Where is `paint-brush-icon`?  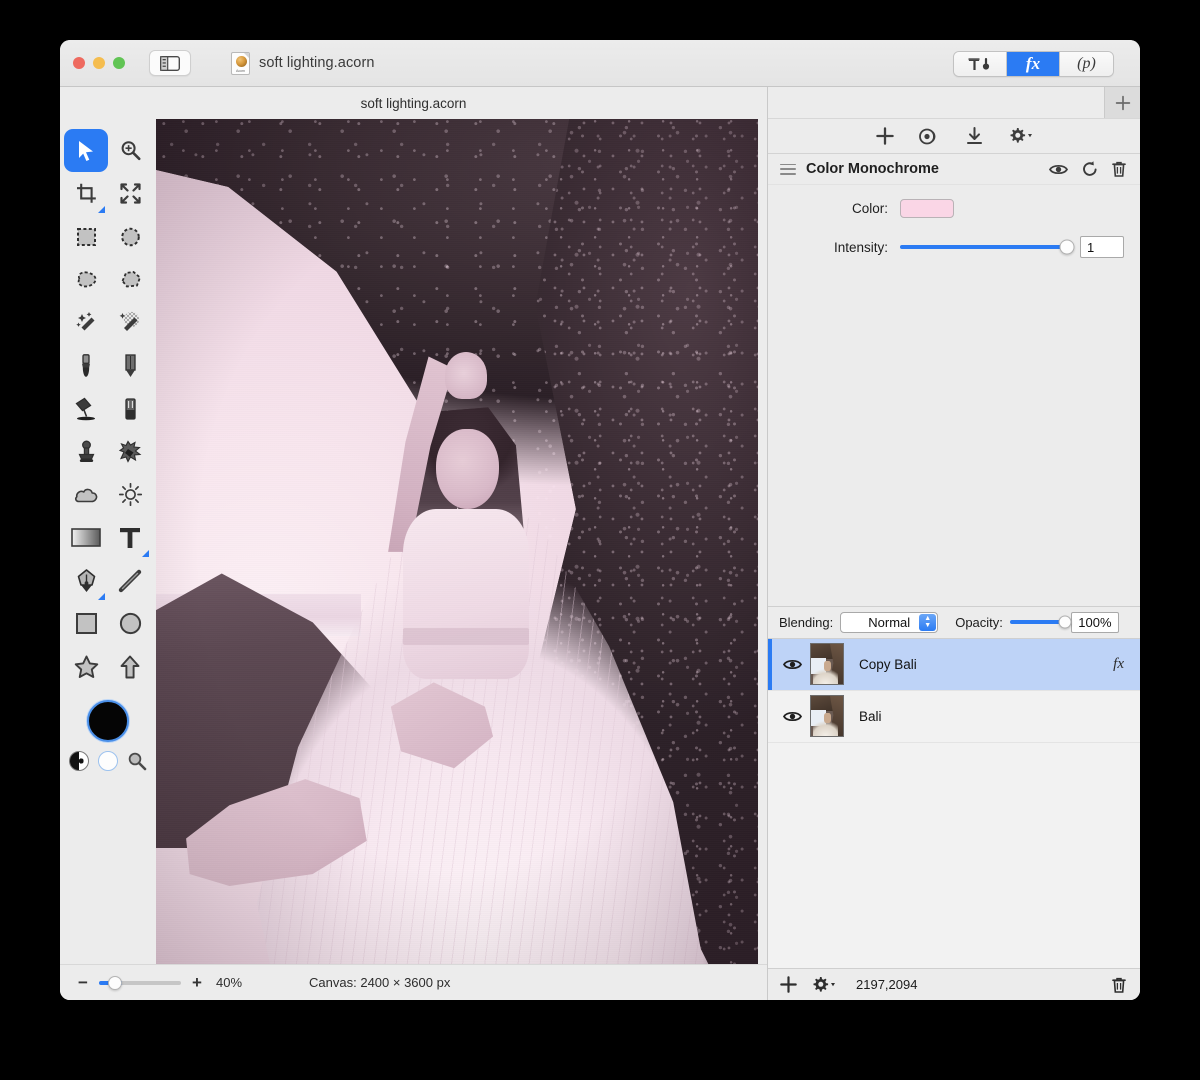
paint-brush-icon is located at coordinates (86, 365).